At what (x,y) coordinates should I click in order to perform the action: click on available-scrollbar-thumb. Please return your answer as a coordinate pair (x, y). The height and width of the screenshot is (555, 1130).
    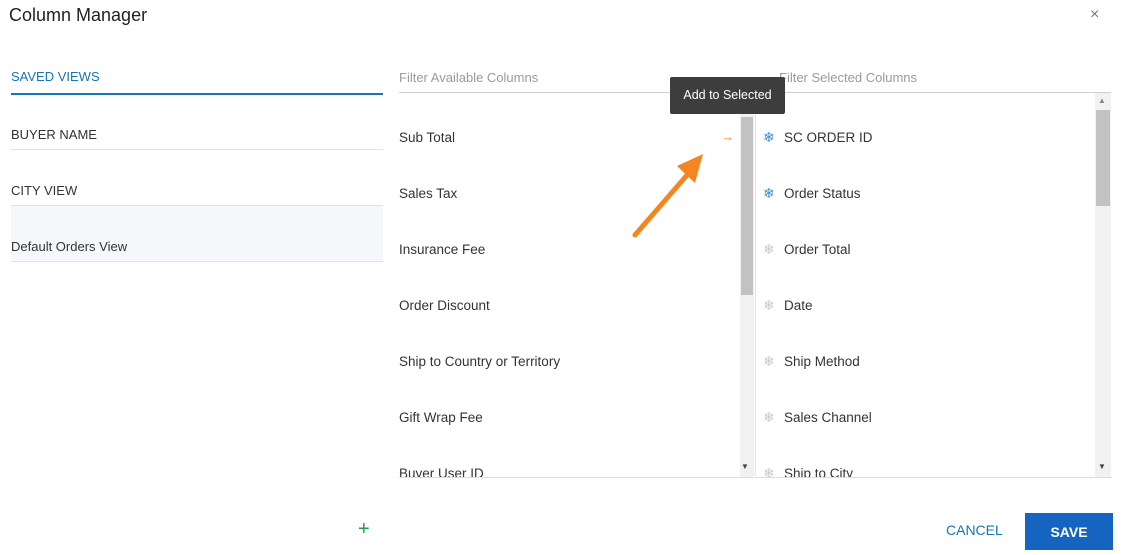
    Looking at the image, I should click on (747, 206).